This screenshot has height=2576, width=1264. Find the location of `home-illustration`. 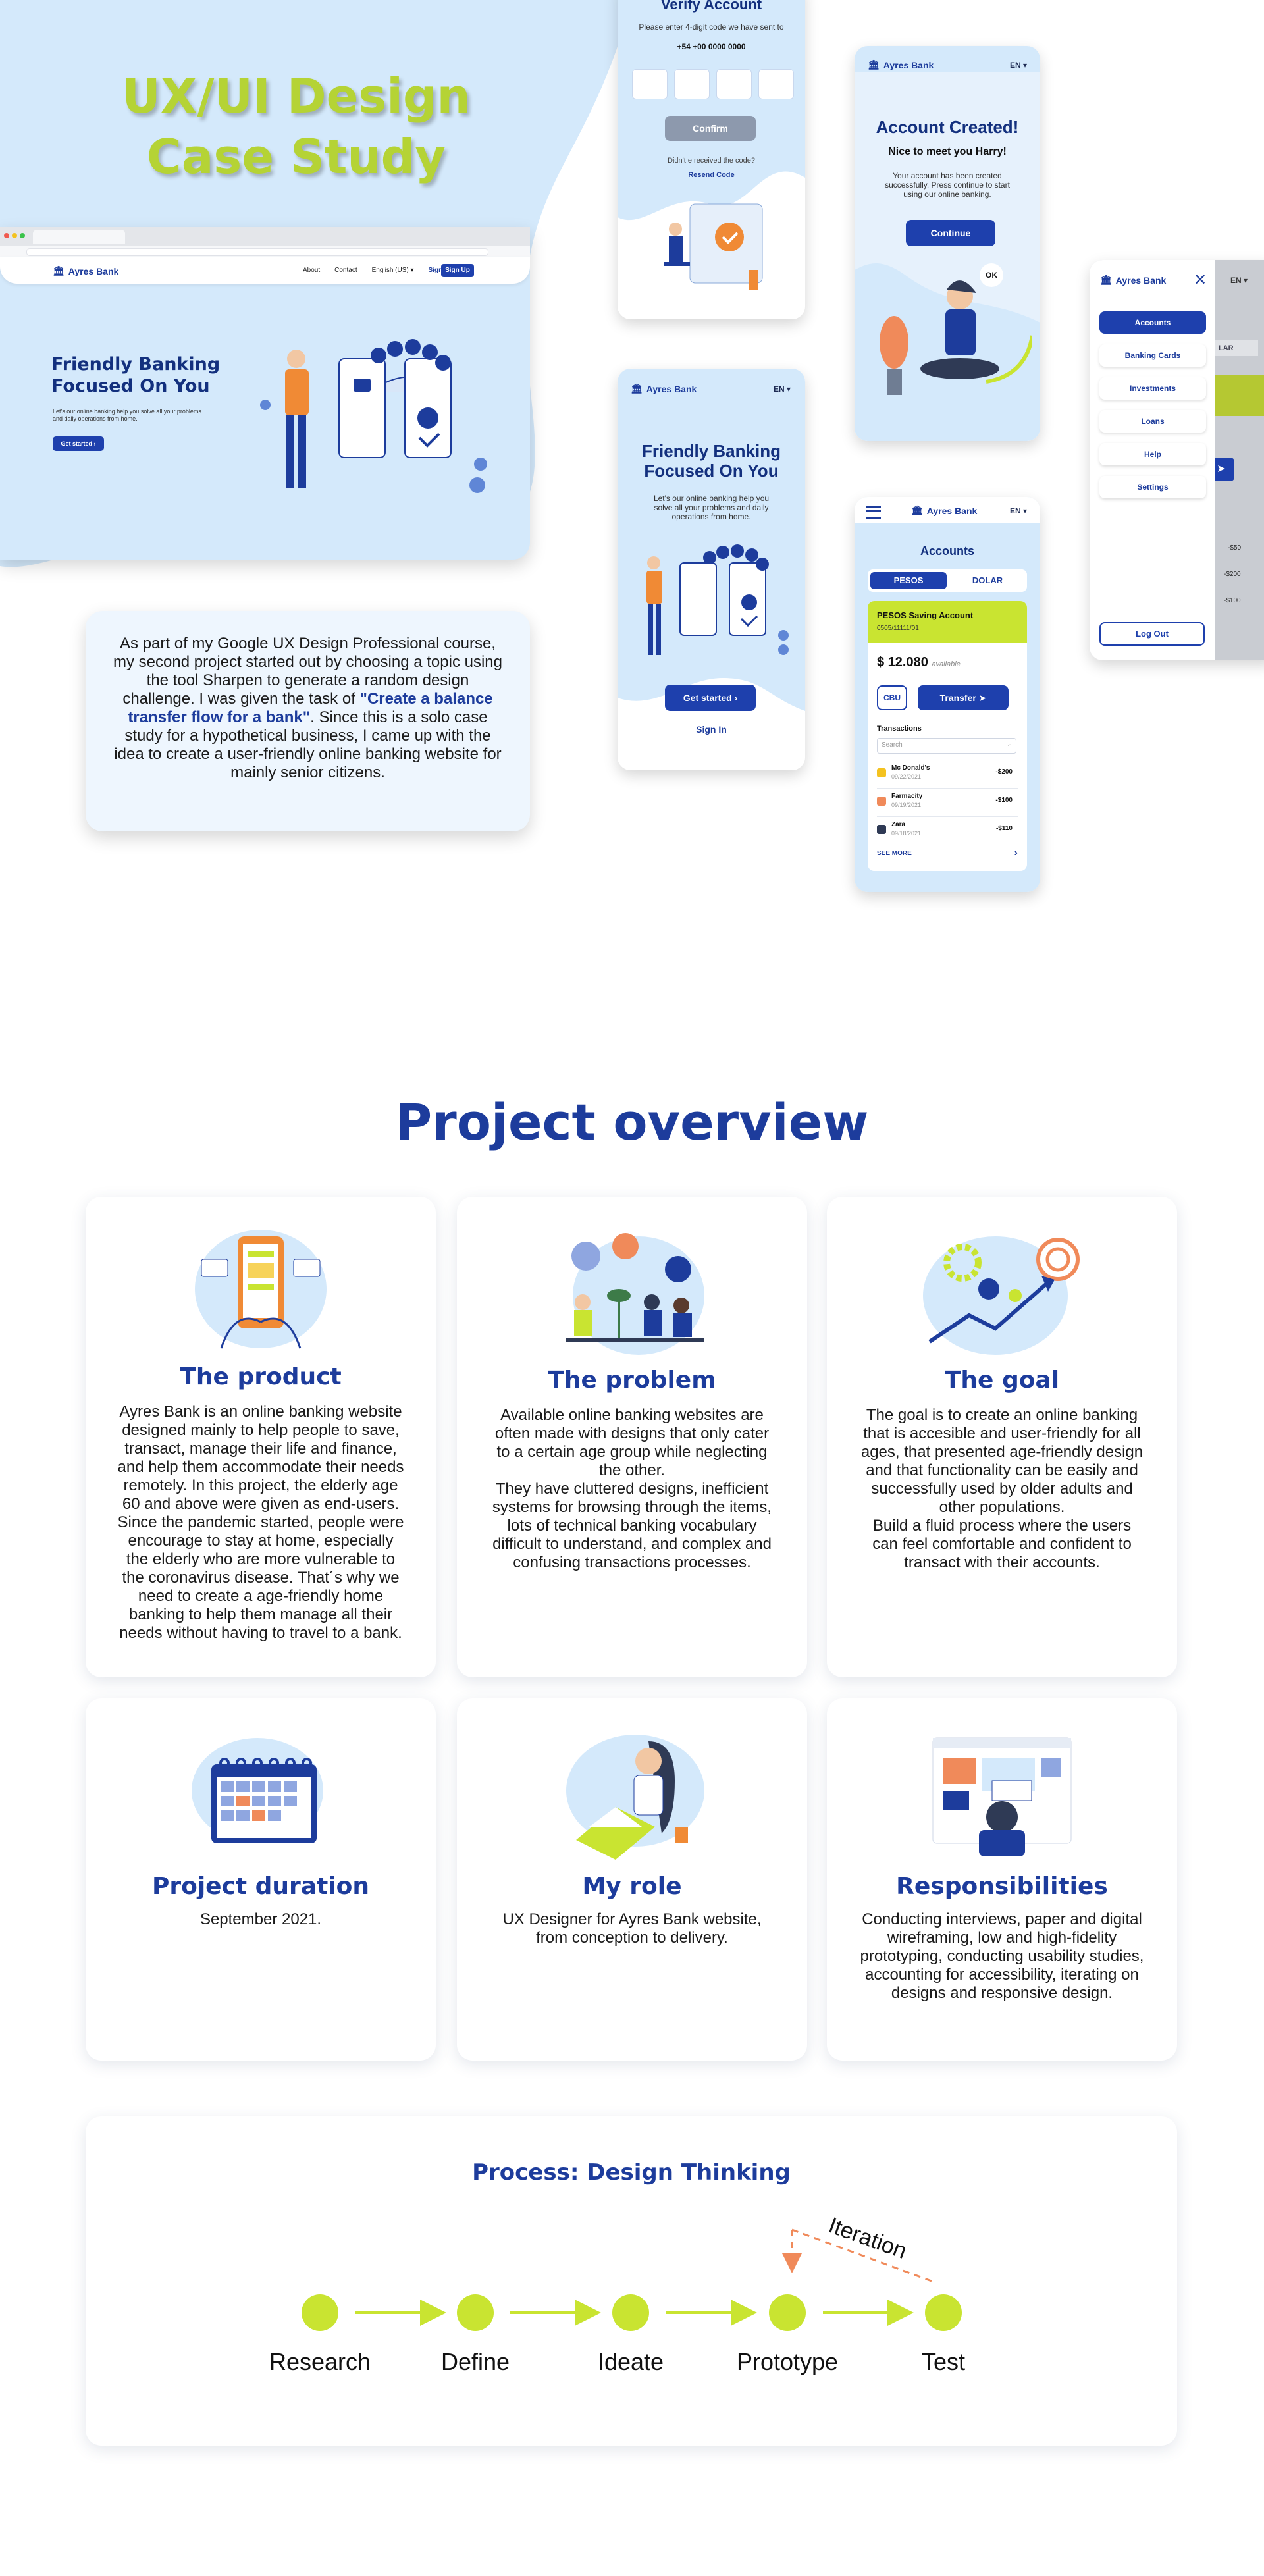

home-illustration is located at coordinates (717, 599).